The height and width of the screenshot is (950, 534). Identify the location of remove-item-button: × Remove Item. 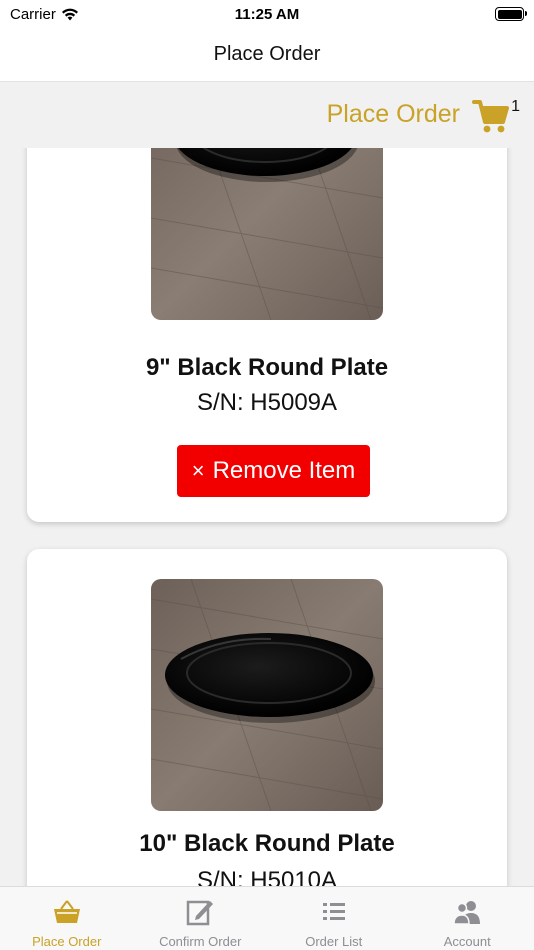
(273, 471).